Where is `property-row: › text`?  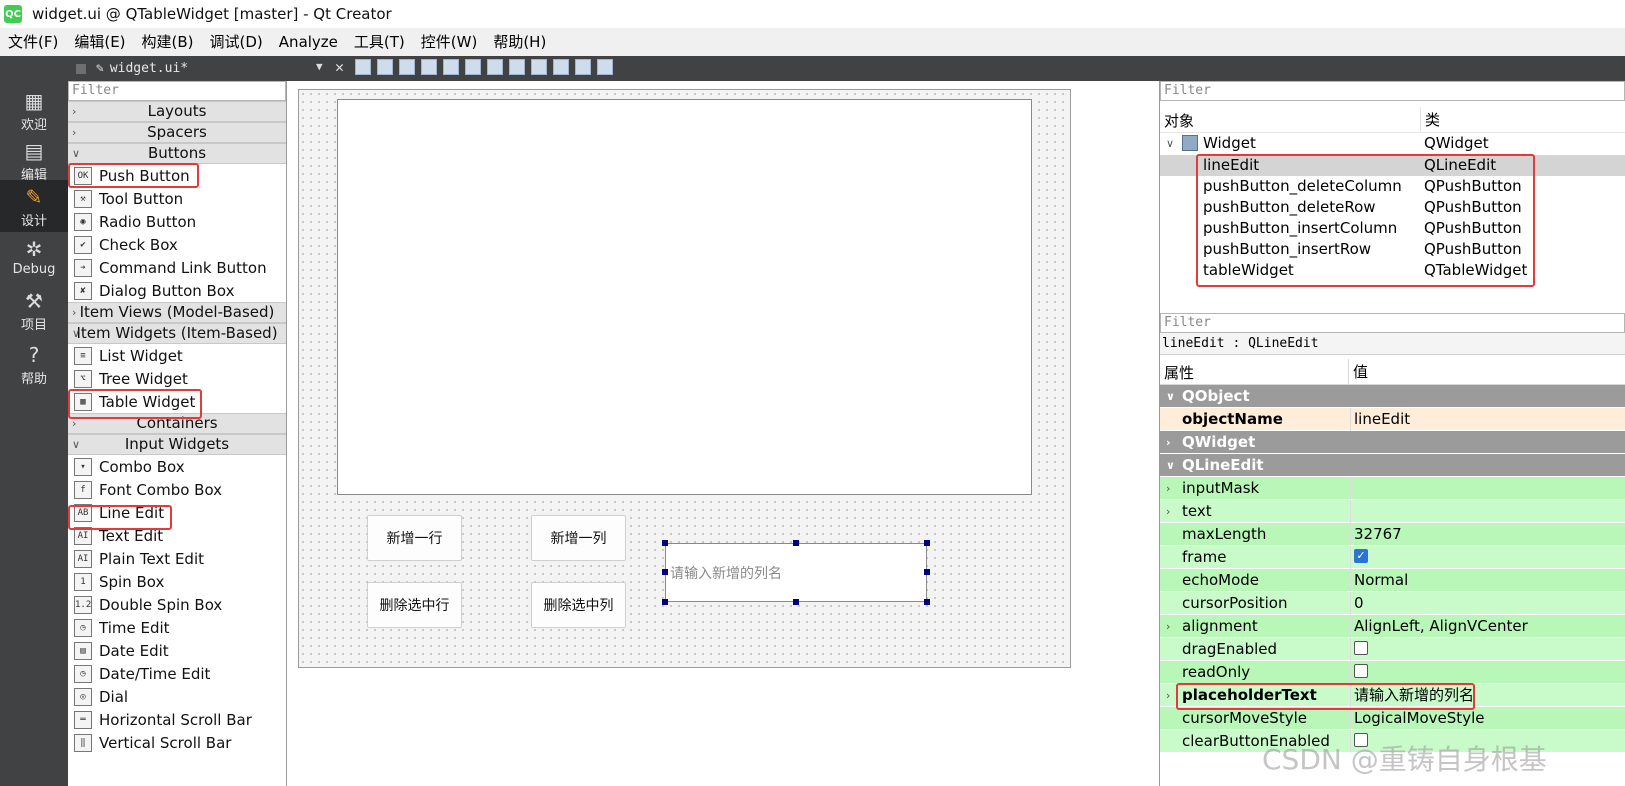
property-row: › text is located at coordinates (1392, 511).